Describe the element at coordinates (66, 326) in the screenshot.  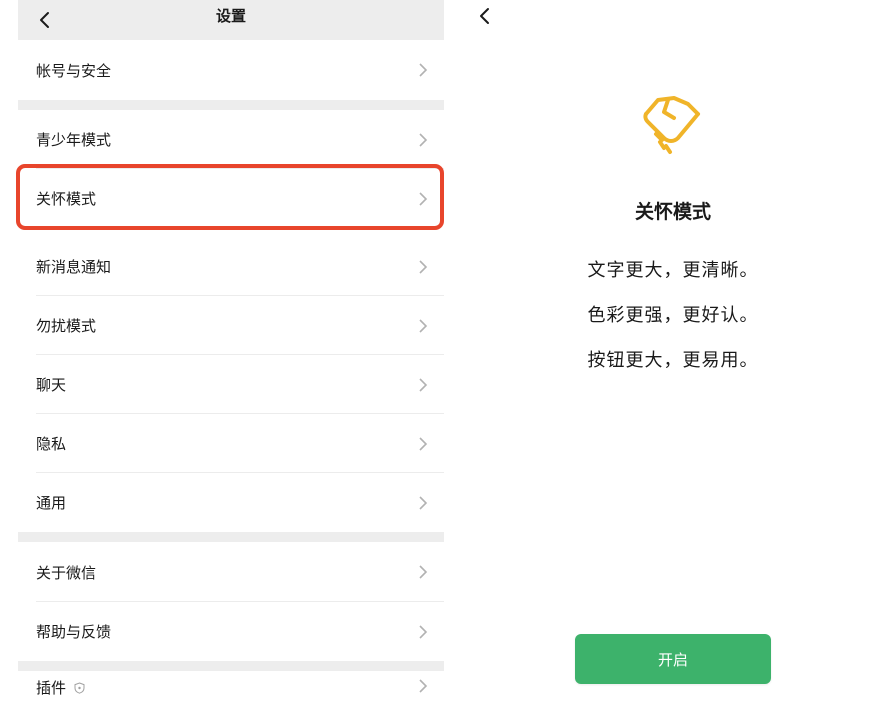
I see `settings-item-label: 勿扰模式` at that location.